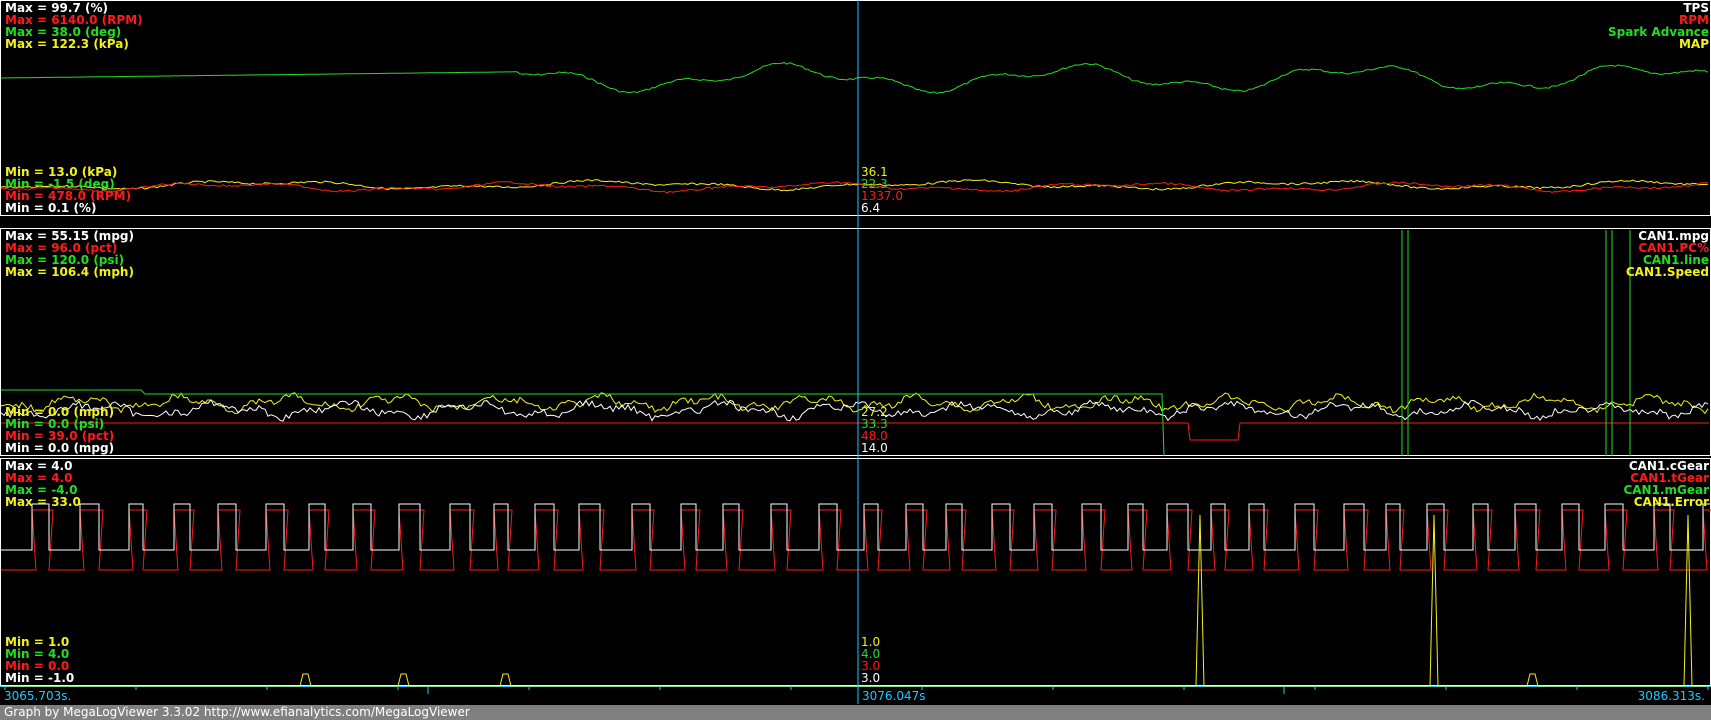  What do you see at coordinates (871, 678) in the screenshot?
I see `panel3-cursor-value: 3.0` at bounding box center [871, 678].